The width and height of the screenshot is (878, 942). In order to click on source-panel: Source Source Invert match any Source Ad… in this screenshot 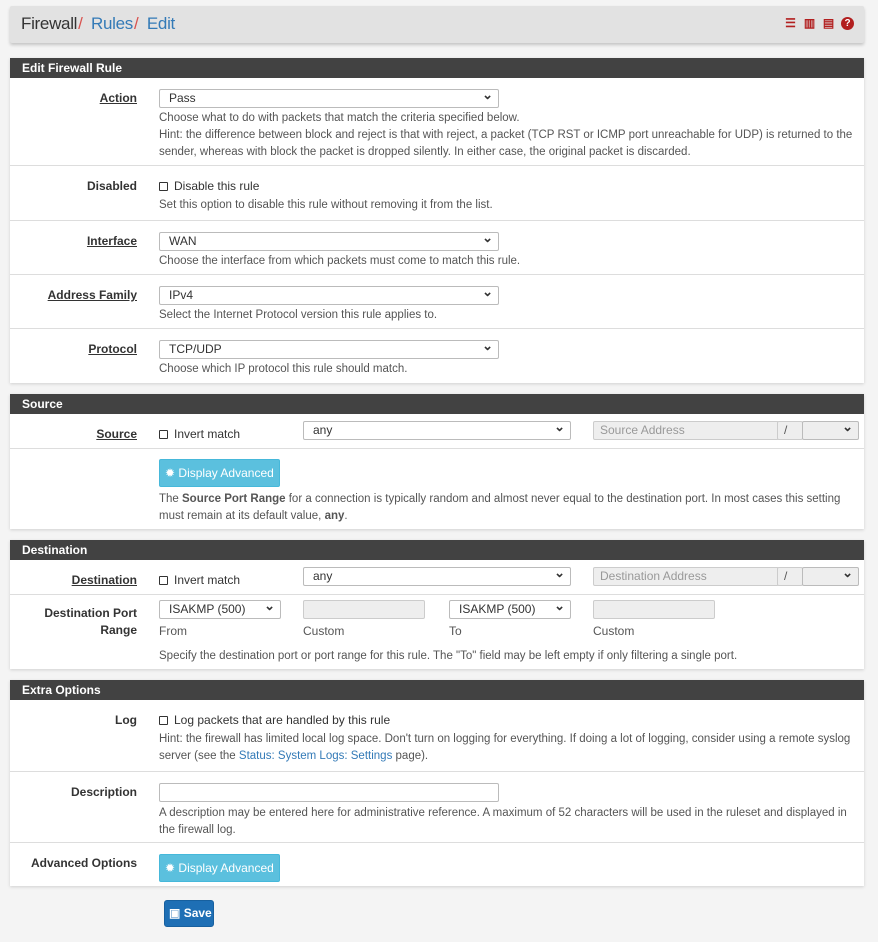, I will do `click(437, 461)`.